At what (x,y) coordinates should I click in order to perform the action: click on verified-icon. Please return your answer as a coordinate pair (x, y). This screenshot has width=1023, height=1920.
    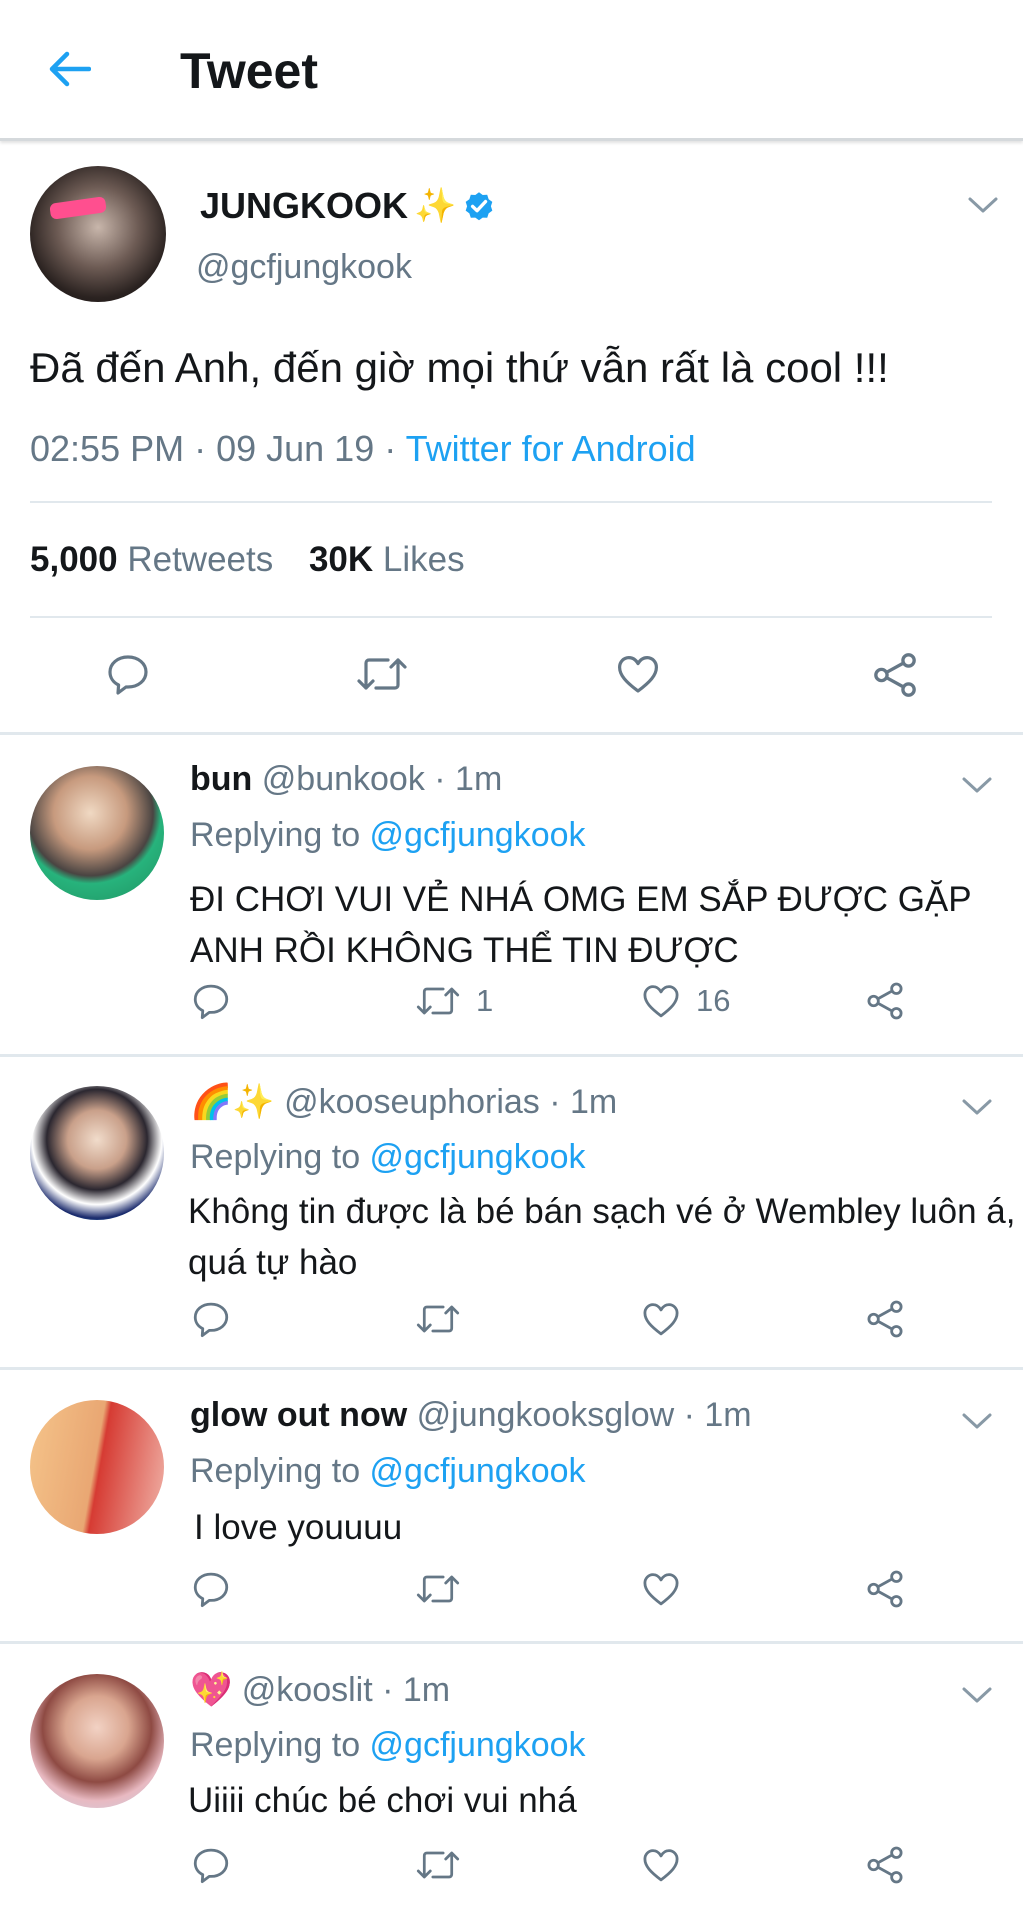
    Looking at the image, I should click on (479, 206).